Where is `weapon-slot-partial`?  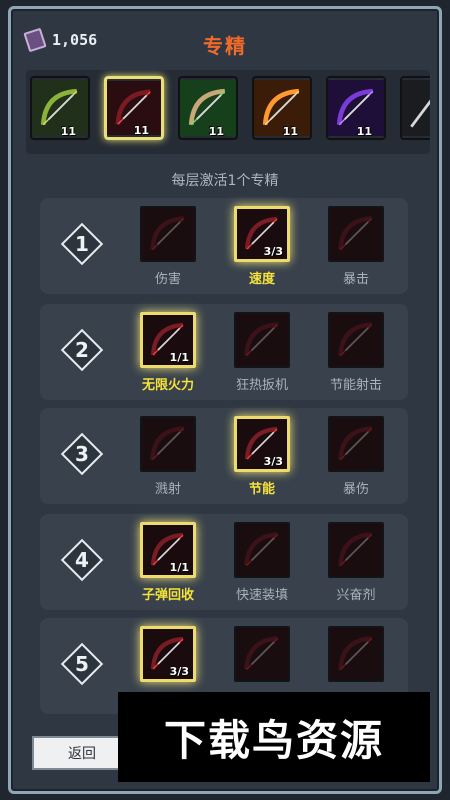 weapon-slot-partial is located at coordinates (415, 108).